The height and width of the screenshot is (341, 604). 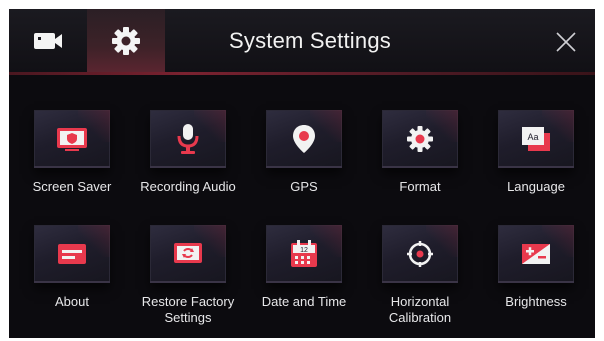 I want to click on setting-screen-saver: Screen Saver, so click(x=72, y=152).